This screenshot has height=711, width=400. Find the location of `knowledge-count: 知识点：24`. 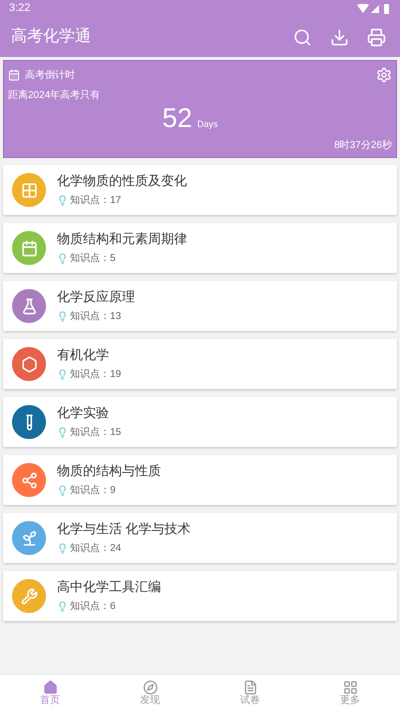

knowledge-count: 知识点：24 is located at coordinates (96, 549).